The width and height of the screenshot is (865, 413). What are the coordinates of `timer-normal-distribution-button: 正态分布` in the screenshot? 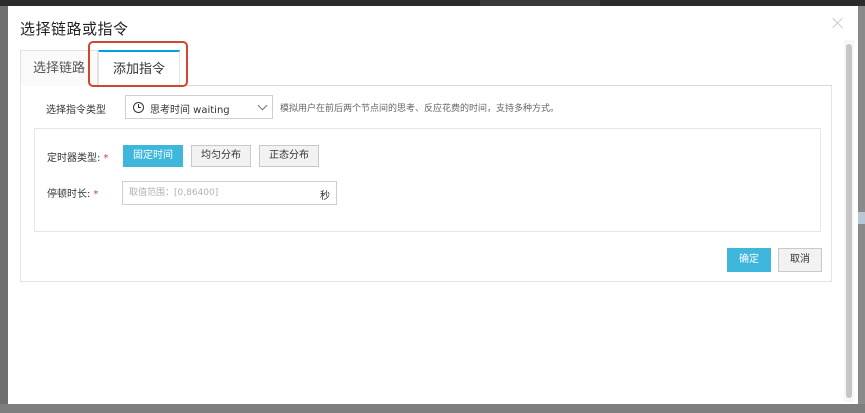 It's located at (289, 156).